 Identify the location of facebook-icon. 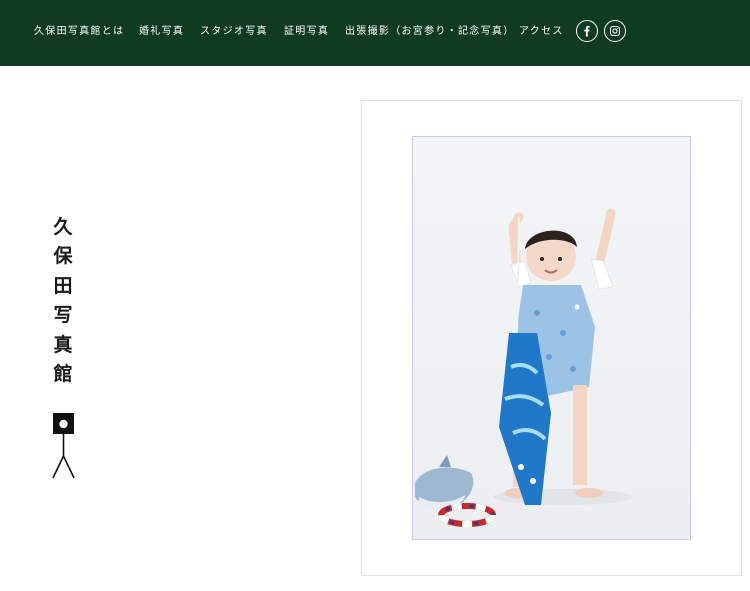
(587, 31).